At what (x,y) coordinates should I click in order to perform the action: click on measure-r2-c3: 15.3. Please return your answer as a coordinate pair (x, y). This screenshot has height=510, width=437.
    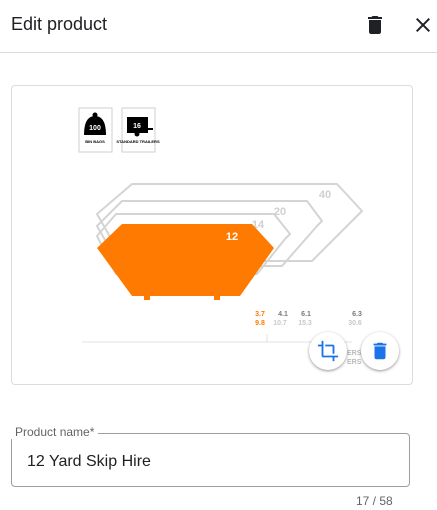
    Looking at the image, I should click on (305, 323).